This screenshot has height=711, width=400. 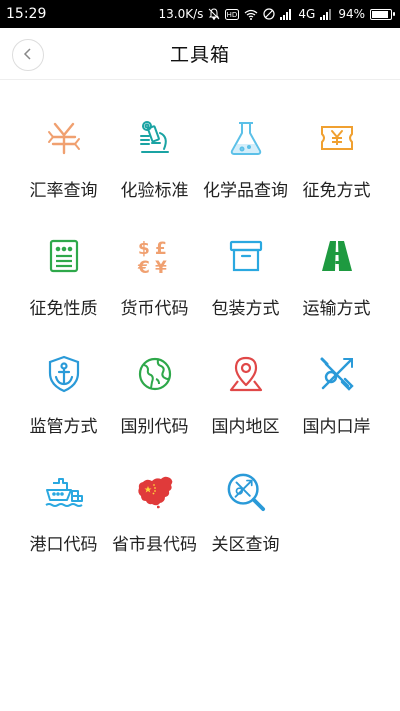 What do you see at coordinates (336, 427) in the screenshot?
I see `tool-label: 国内口岸` at bounding box center [336, 427].